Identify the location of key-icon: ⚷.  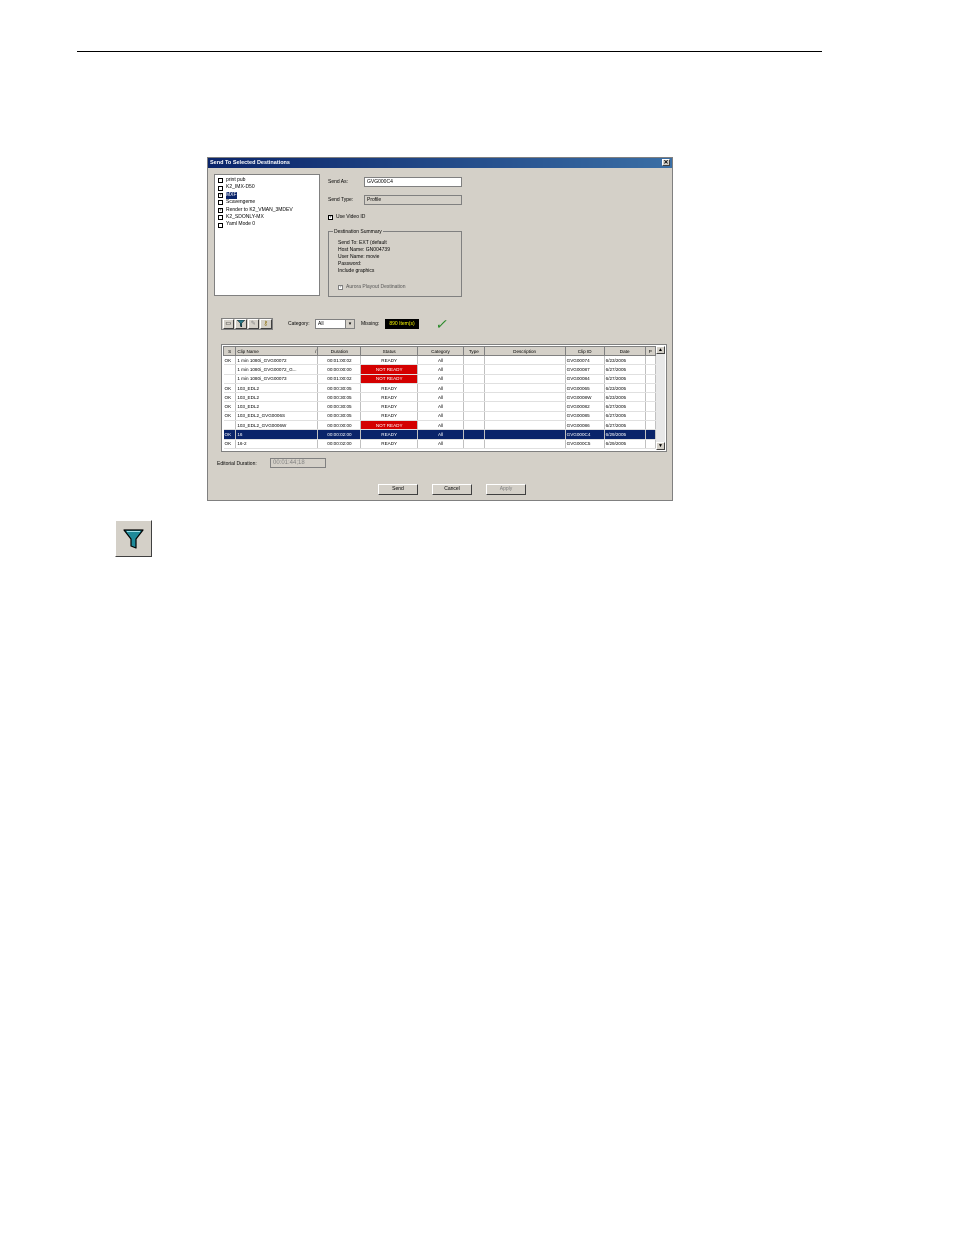
(266, 324).